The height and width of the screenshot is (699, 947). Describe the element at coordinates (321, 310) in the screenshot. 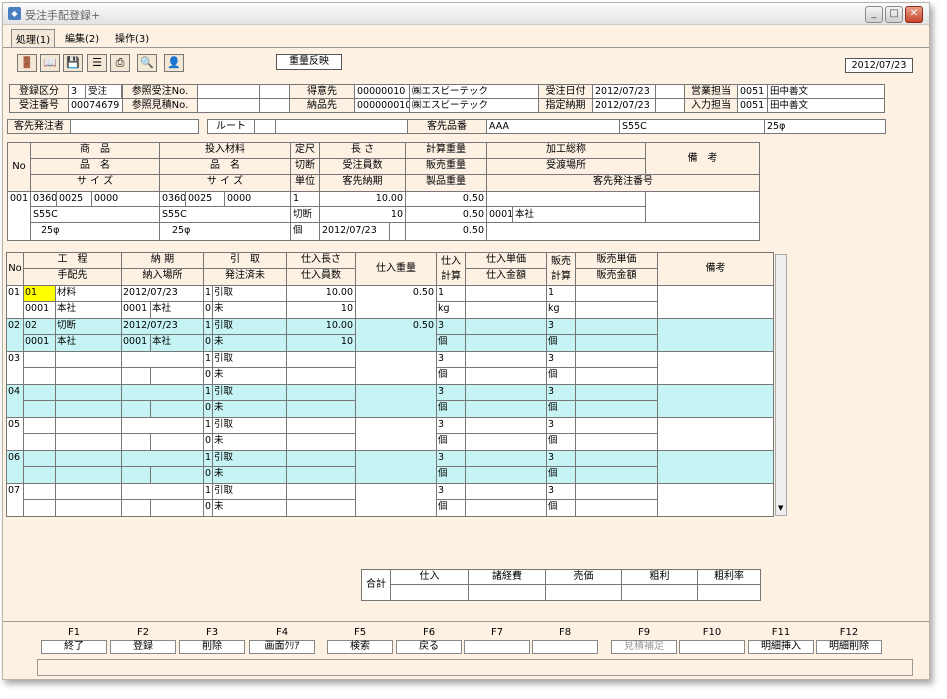

I see `grid-qty: 10` at that location.